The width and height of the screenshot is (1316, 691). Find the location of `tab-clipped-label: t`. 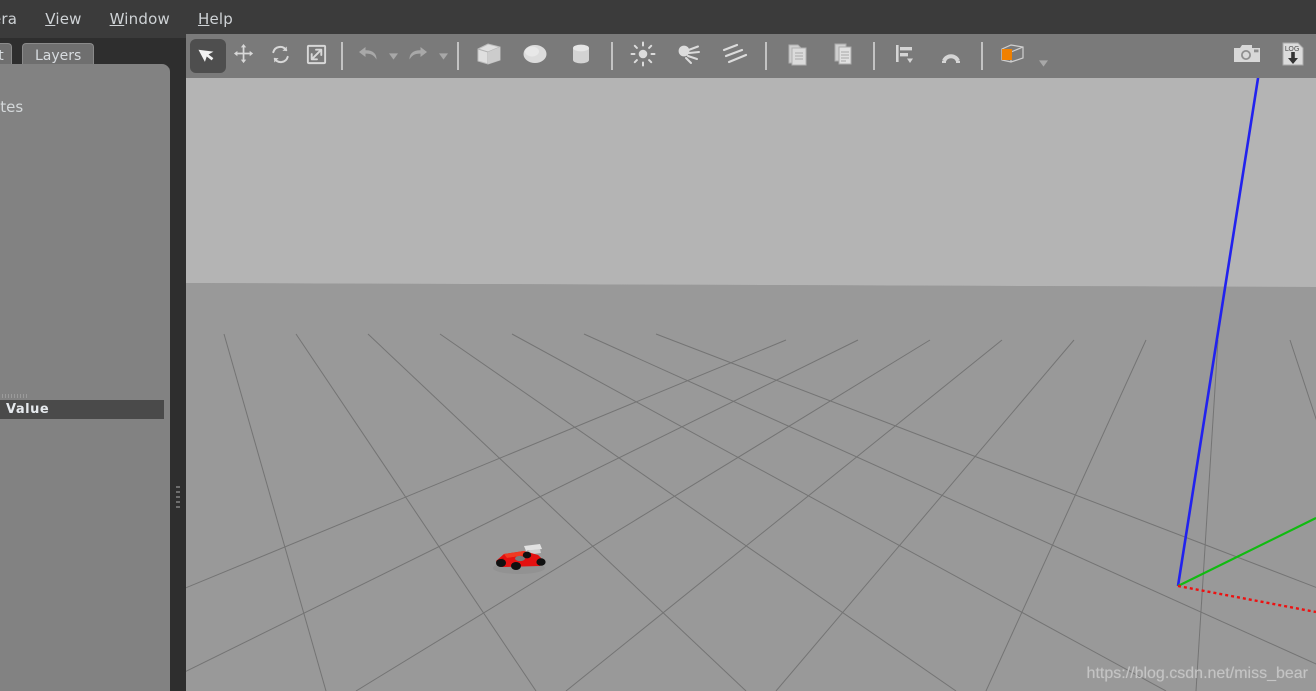

tab-clipped-label: t is located at coordinates (2, 56).